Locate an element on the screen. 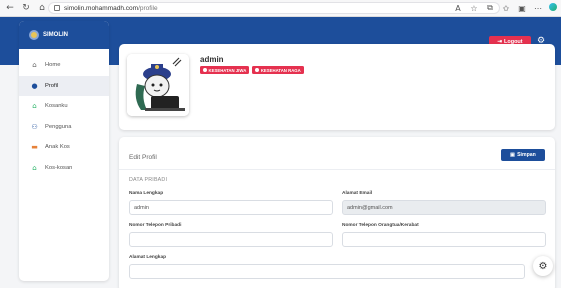  favorite-icon: ☆ is located at coordinates (474, 8).